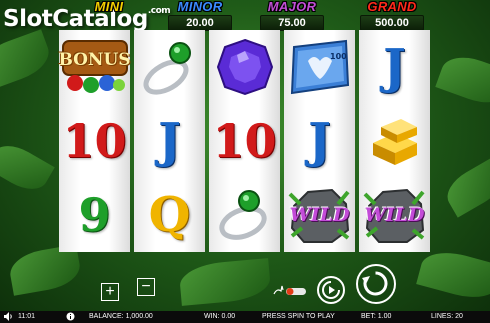 The image size is (490, 323). What do you see at coordinates (26, 316) in the screenshot?
I see `clock-time: 11:01` at bounding box center [26, 316].